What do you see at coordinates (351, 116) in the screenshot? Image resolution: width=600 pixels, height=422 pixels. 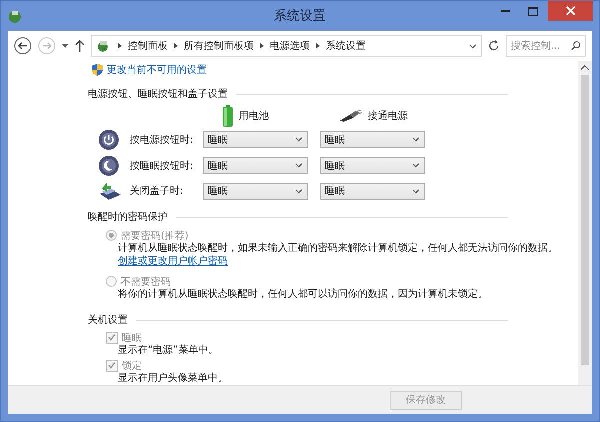 I see `power-plug-icon` at bounding box center [351, 116].